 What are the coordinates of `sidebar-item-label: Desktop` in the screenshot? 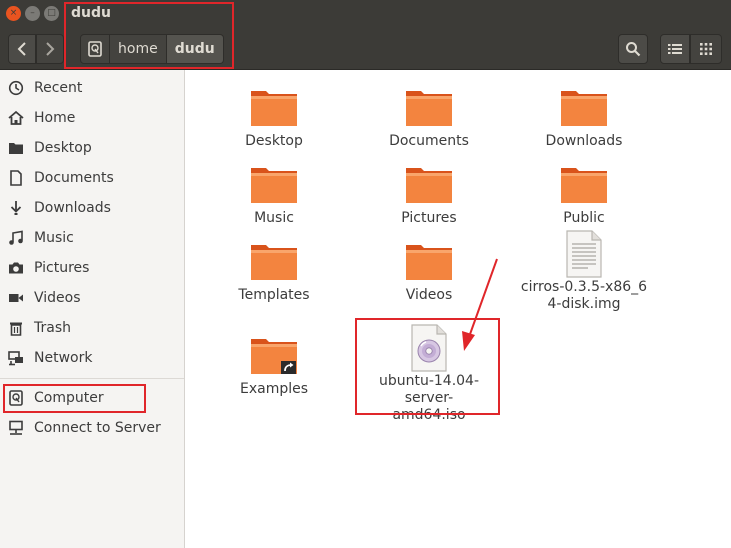 It's located at (63, 148).